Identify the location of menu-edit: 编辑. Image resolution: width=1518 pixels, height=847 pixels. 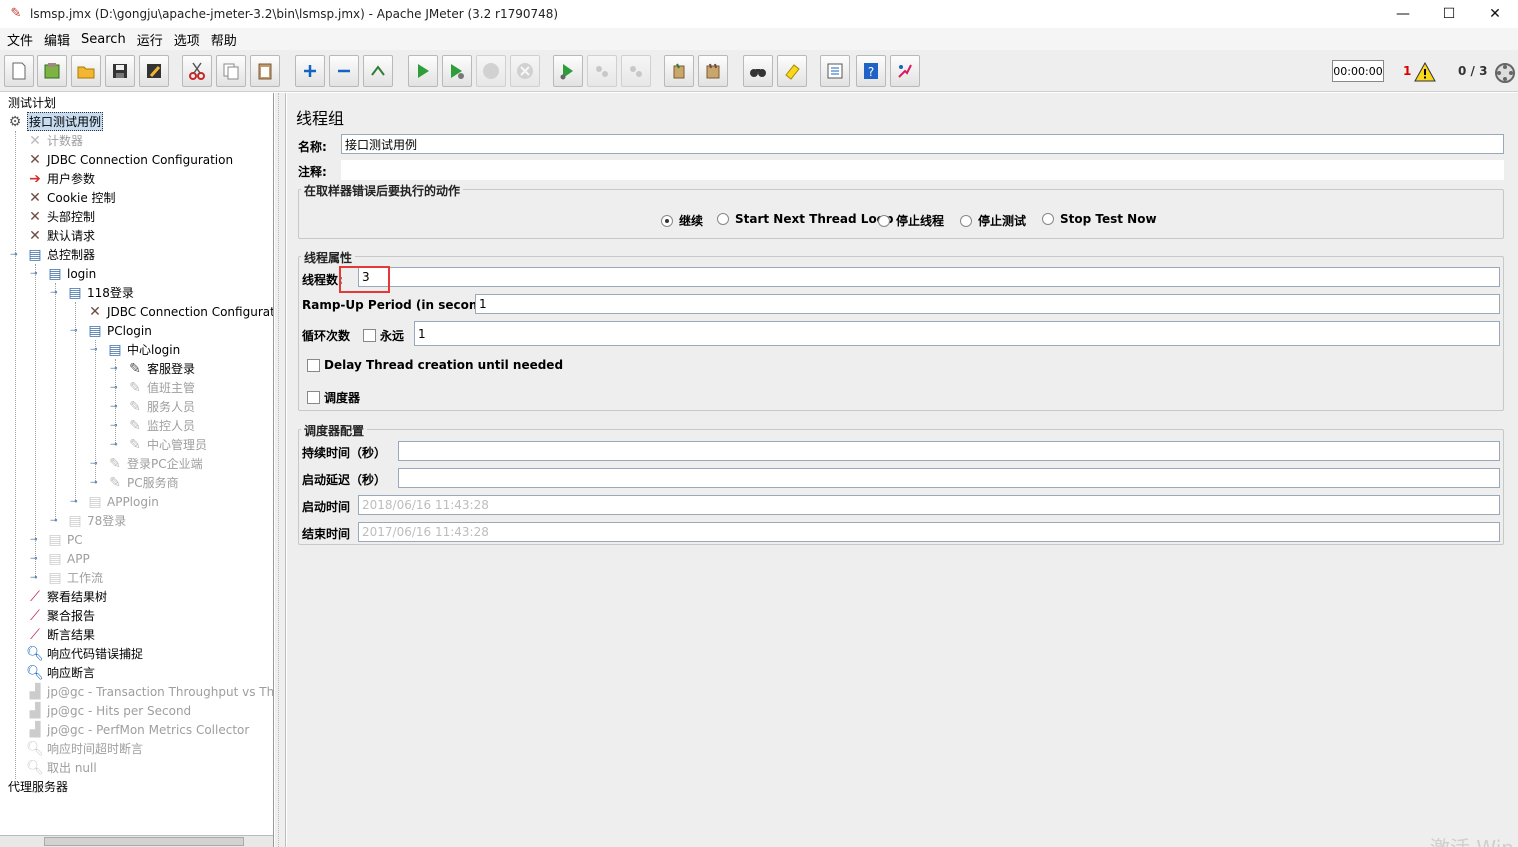
(59, 39).